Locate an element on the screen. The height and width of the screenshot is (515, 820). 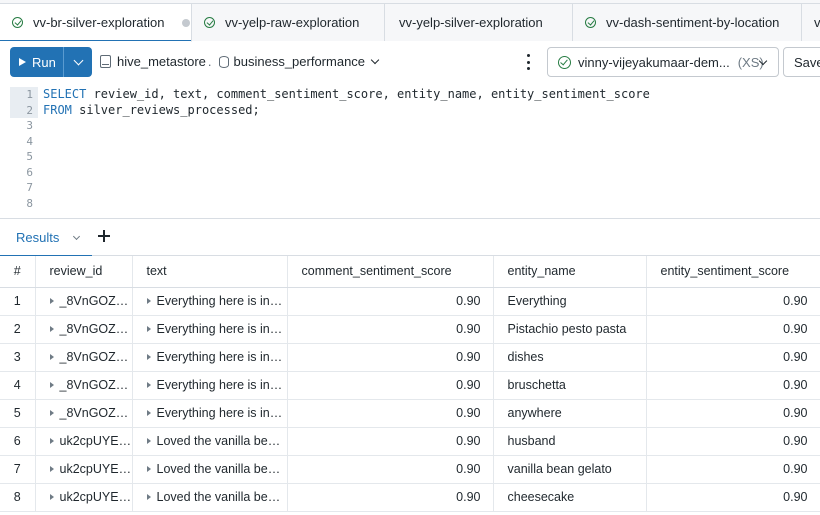
cell-entity-name: Everything is located at coordinates (570, 301).